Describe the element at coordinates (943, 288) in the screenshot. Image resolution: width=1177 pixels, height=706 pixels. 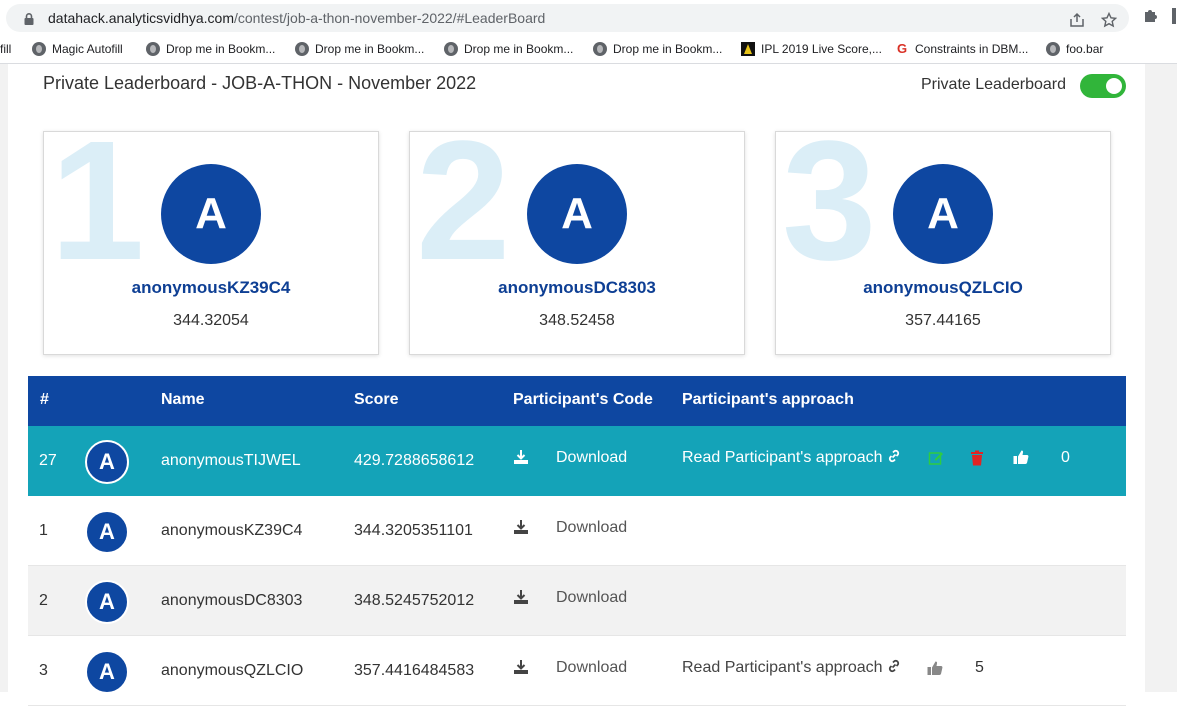
I see `podium-name: anonymousQZLCIO` at that location.